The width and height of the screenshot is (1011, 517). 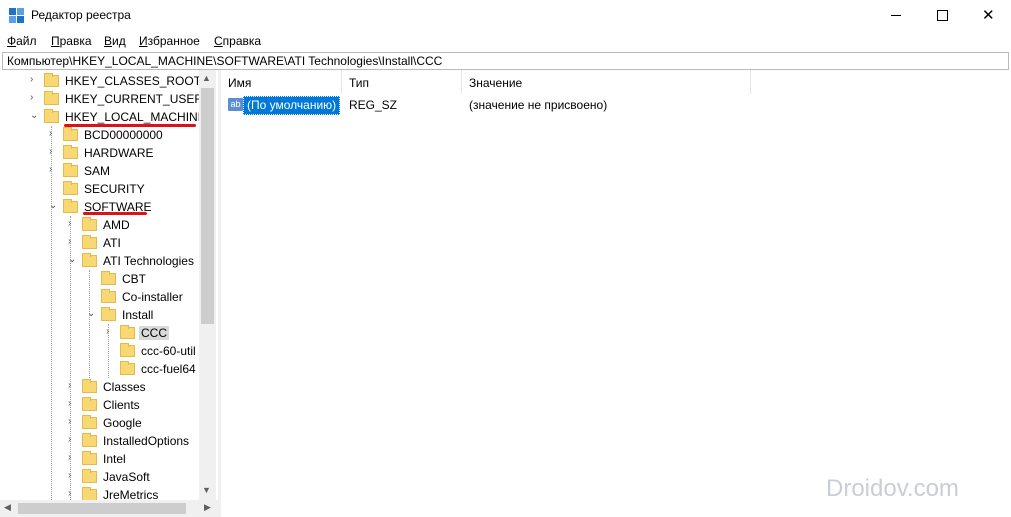 I want to click on string-value-icon: ab, so click(x=235, y=104).